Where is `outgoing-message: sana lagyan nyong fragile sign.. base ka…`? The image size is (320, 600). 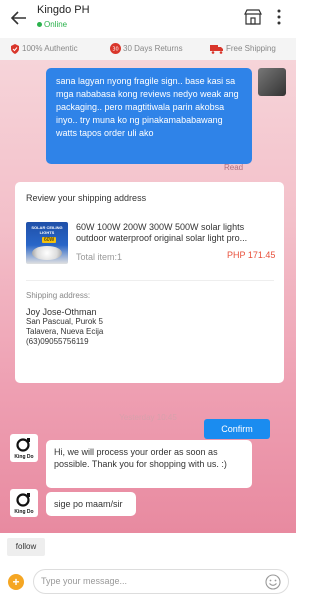
outgoing-message: sana lagyan nyong fragile sign.. base ka… is located at coordinates (149, 116).